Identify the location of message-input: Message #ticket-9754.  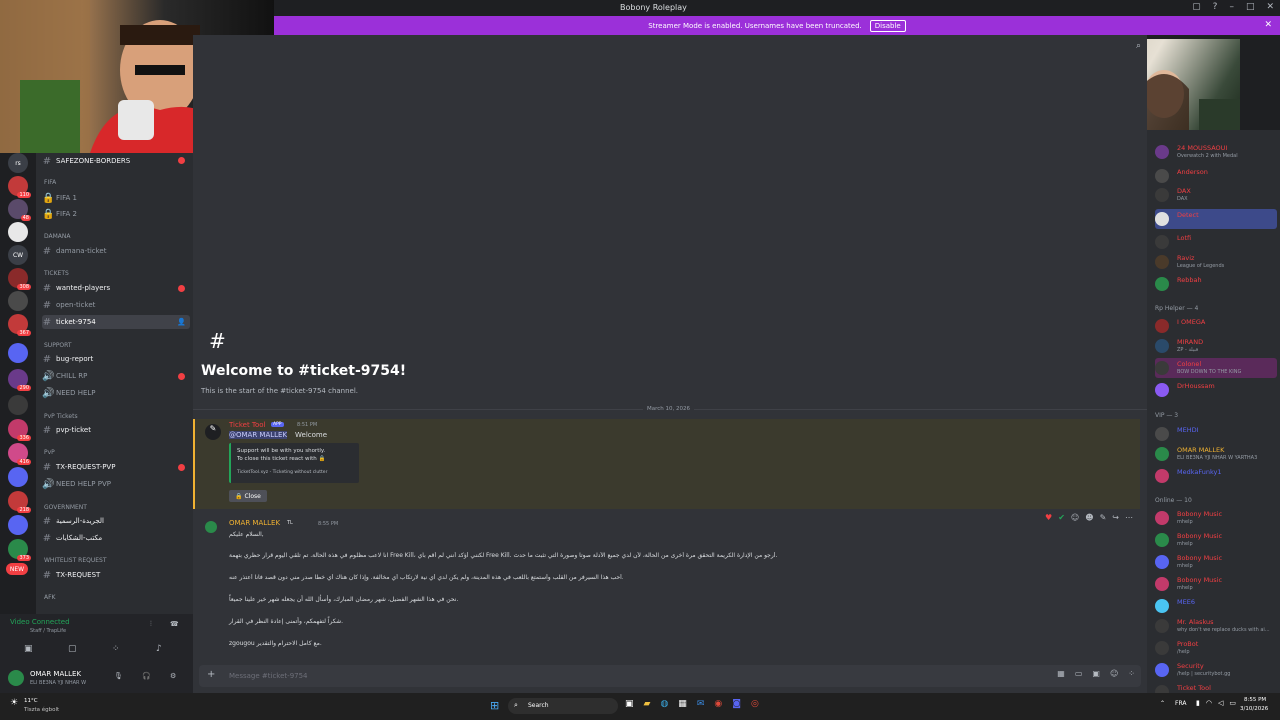
(268, 676).